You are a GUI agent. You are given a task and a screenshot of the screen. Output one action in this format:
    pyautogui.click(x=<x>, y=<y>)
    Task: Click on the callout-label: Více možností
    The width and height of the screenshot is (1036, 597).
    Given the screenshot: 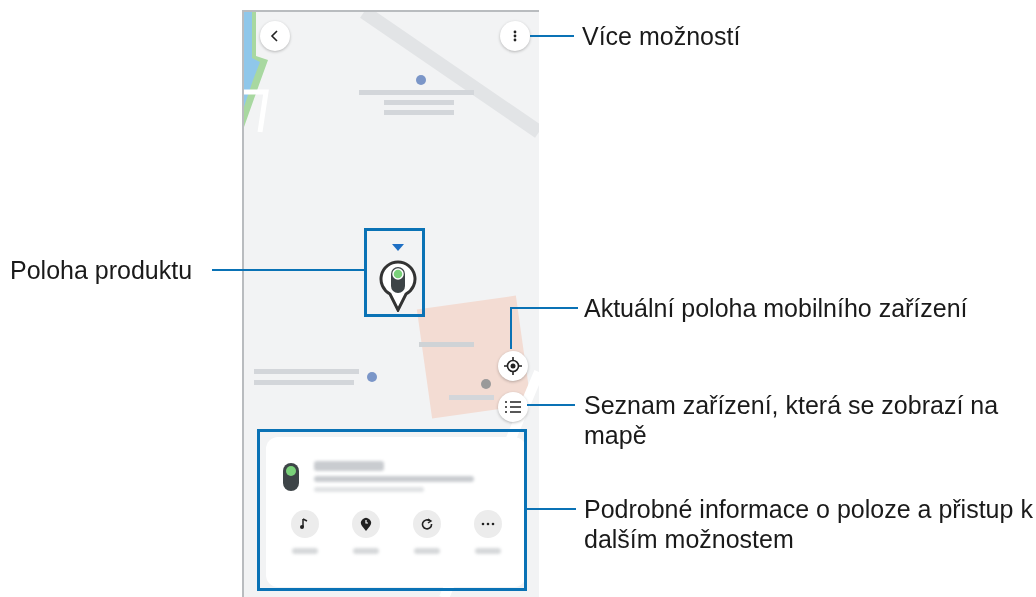 What is the action you would take?
    pyautogui.click(x=661, y=36)
    